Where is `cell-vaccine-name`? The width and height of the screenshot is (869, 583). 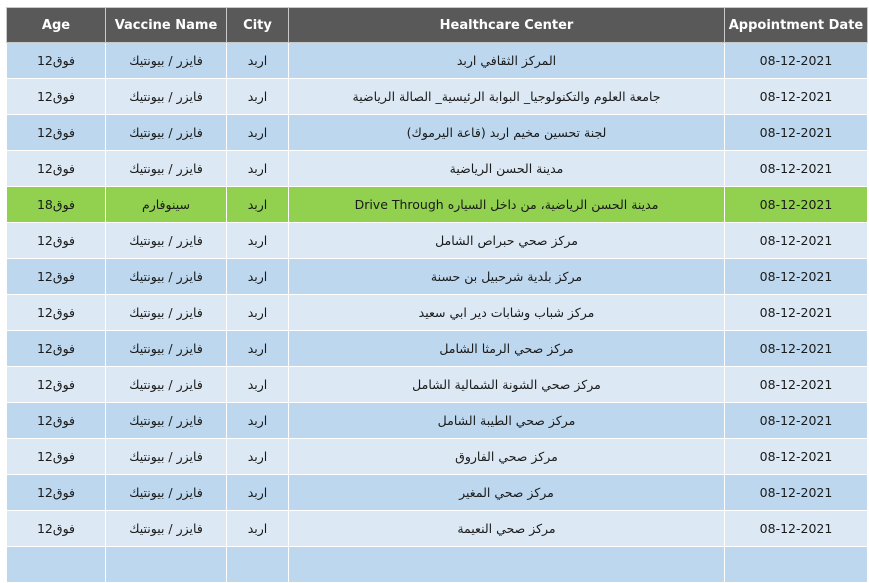 cell-vaccine-name is located at coordinates (166, 564).